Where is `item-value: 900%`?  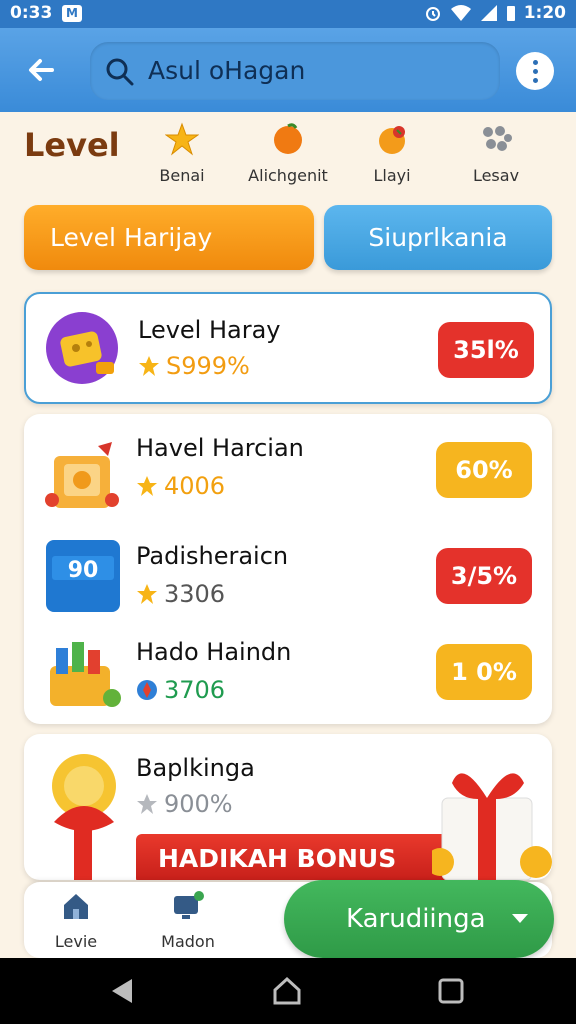 item-value: 900% is located at coordinates (198, 804).